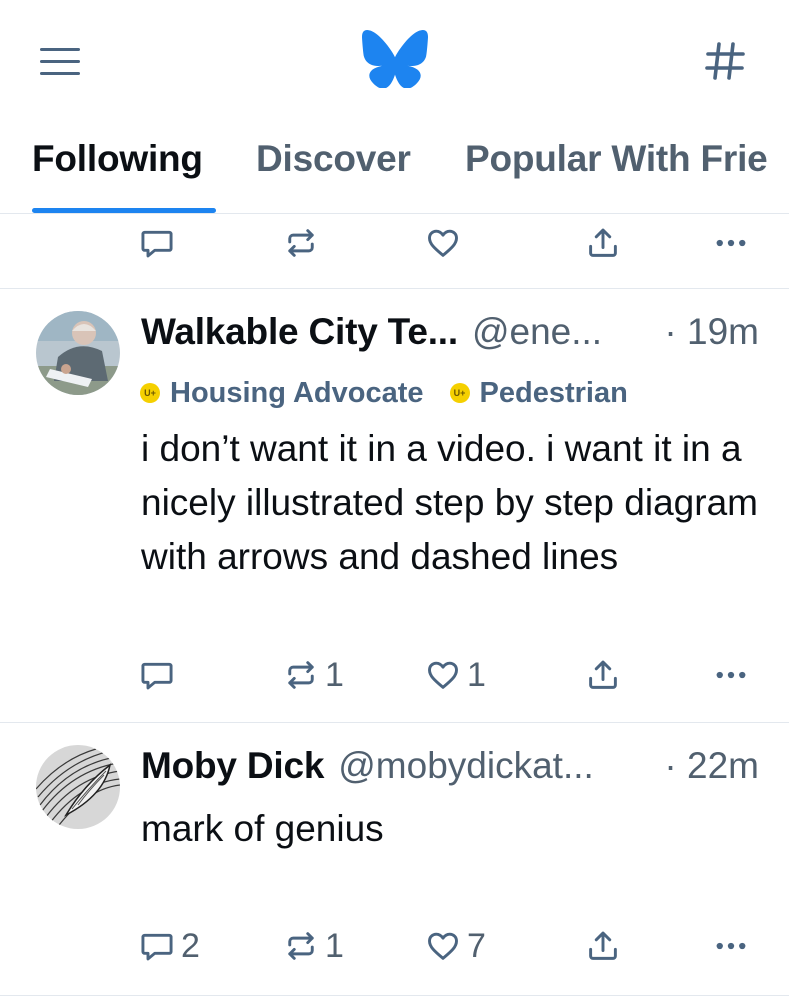 The height and width of the screenshot is (1000, 789). What do you see at coordinates (190, 946) in the screenshot?
I see `reply-count: 2` at bounding box center [190, 946].